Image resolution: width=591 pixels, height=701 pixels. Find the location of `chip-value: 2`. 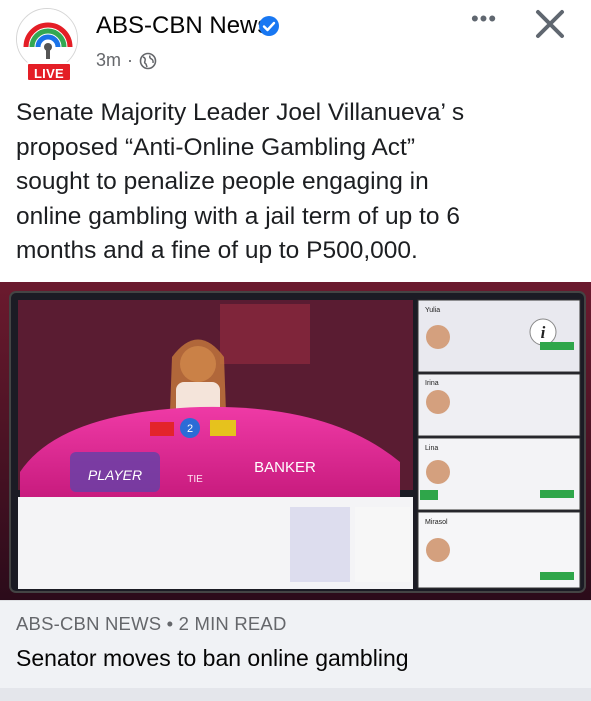

chip-value: 2 is located at coordinates (190, 429).